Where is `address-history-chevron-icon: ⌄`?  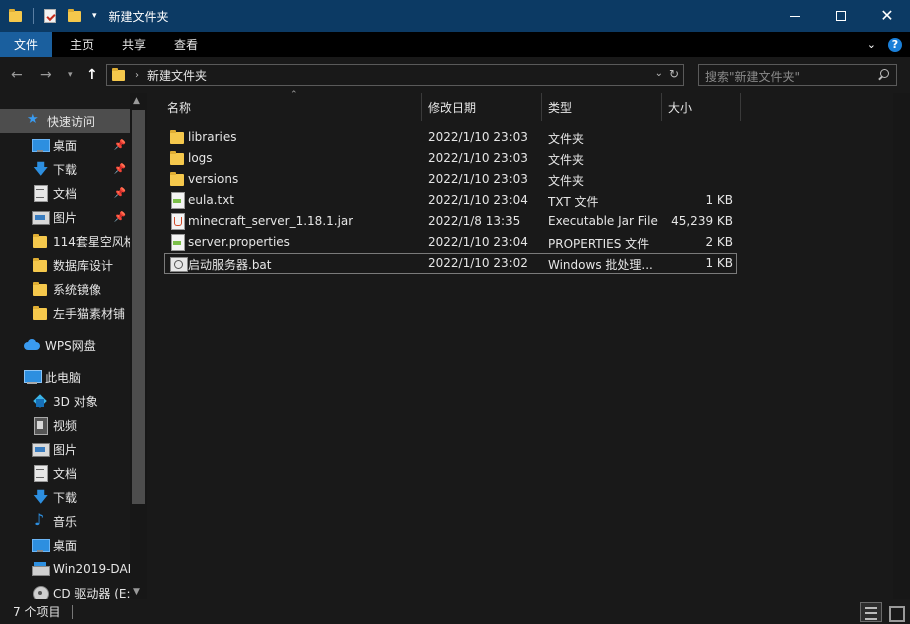
address-history-chevron-icon: ⌄ is located at coordinates (659, 73).